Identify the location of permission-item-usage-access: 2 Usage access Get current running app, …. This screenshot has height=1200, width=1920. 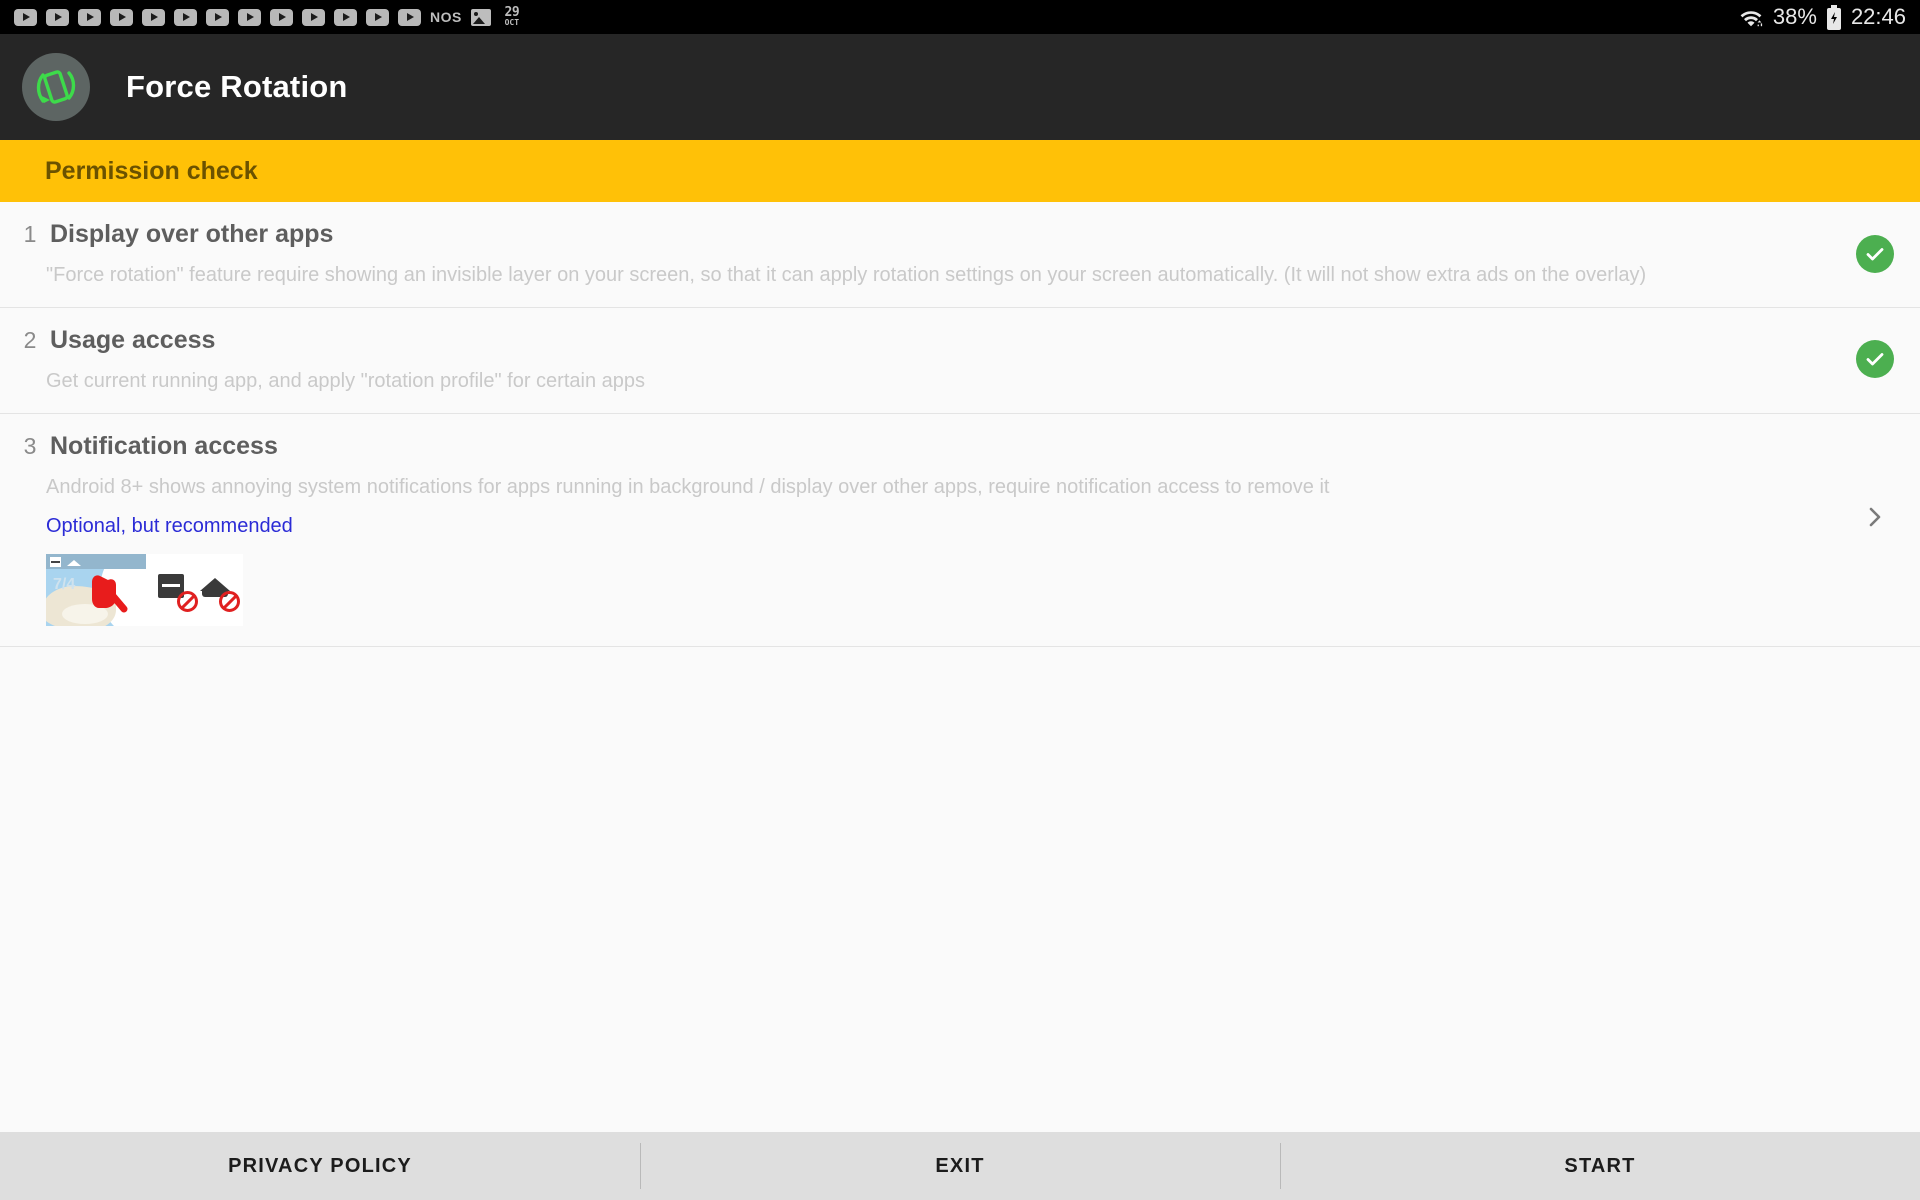
(960, 361).